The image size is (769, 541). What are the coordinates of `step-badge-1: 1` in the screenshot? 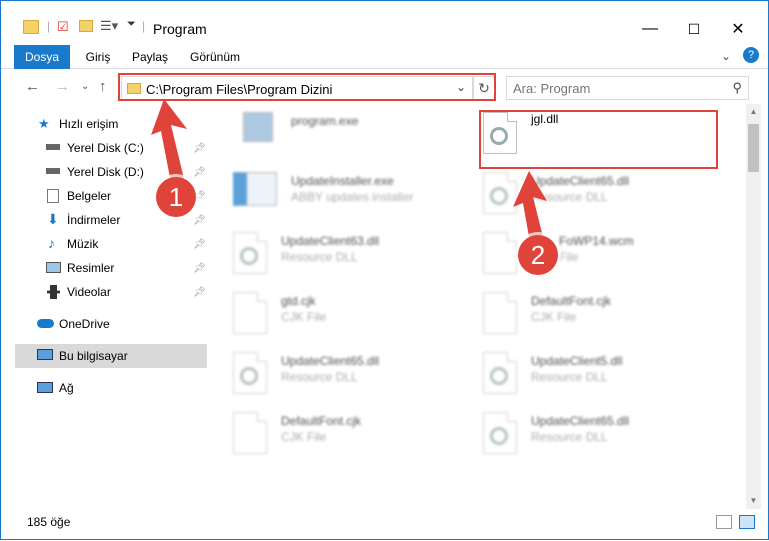 It's located at (176, 197).